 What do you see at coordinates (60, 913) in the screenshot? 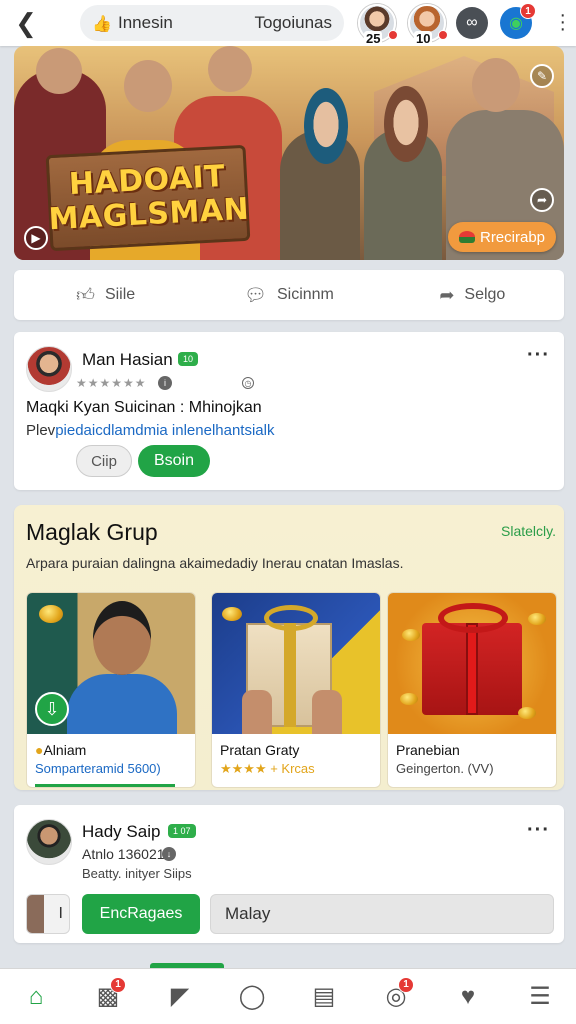
I see `thumbnail-label: I` at bounding box center [60, 913].